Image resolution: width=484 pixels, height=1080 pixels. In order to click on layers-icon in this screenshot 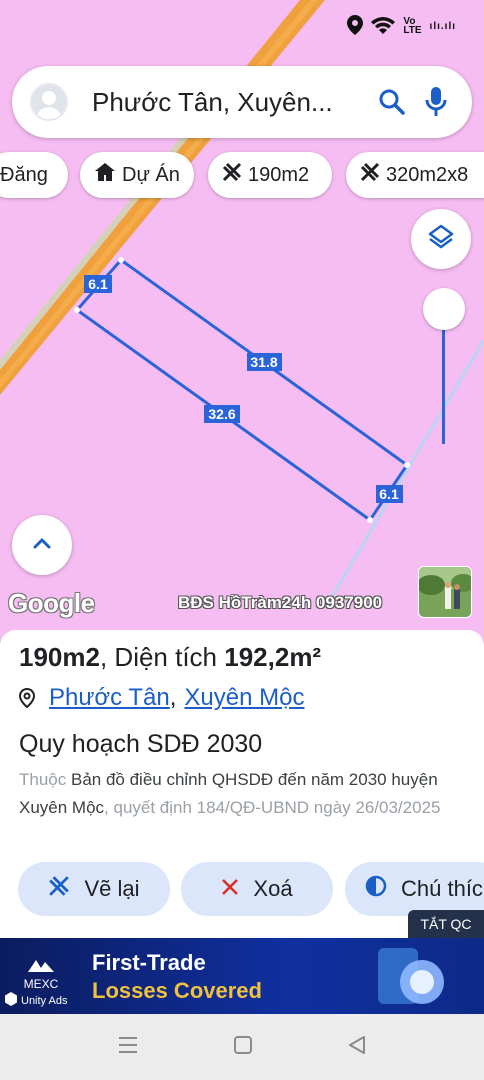, I will do `click(441, 239)`.